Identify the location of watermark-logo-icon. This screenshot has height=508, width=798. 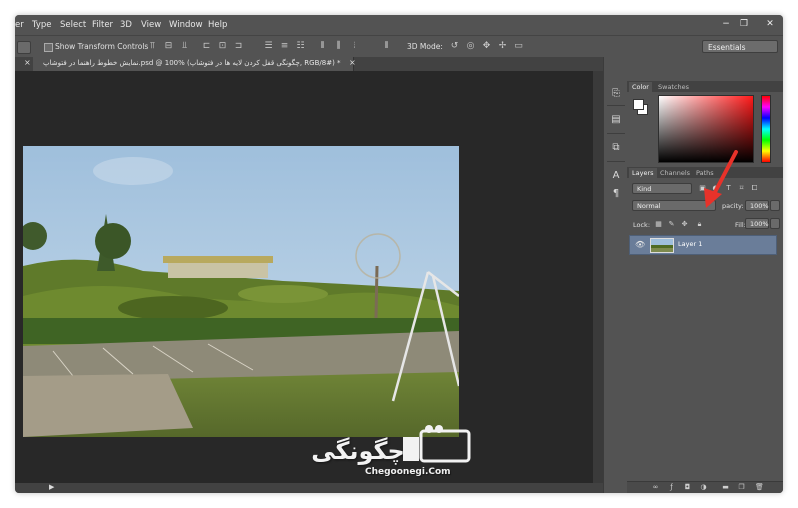
(437, 444).